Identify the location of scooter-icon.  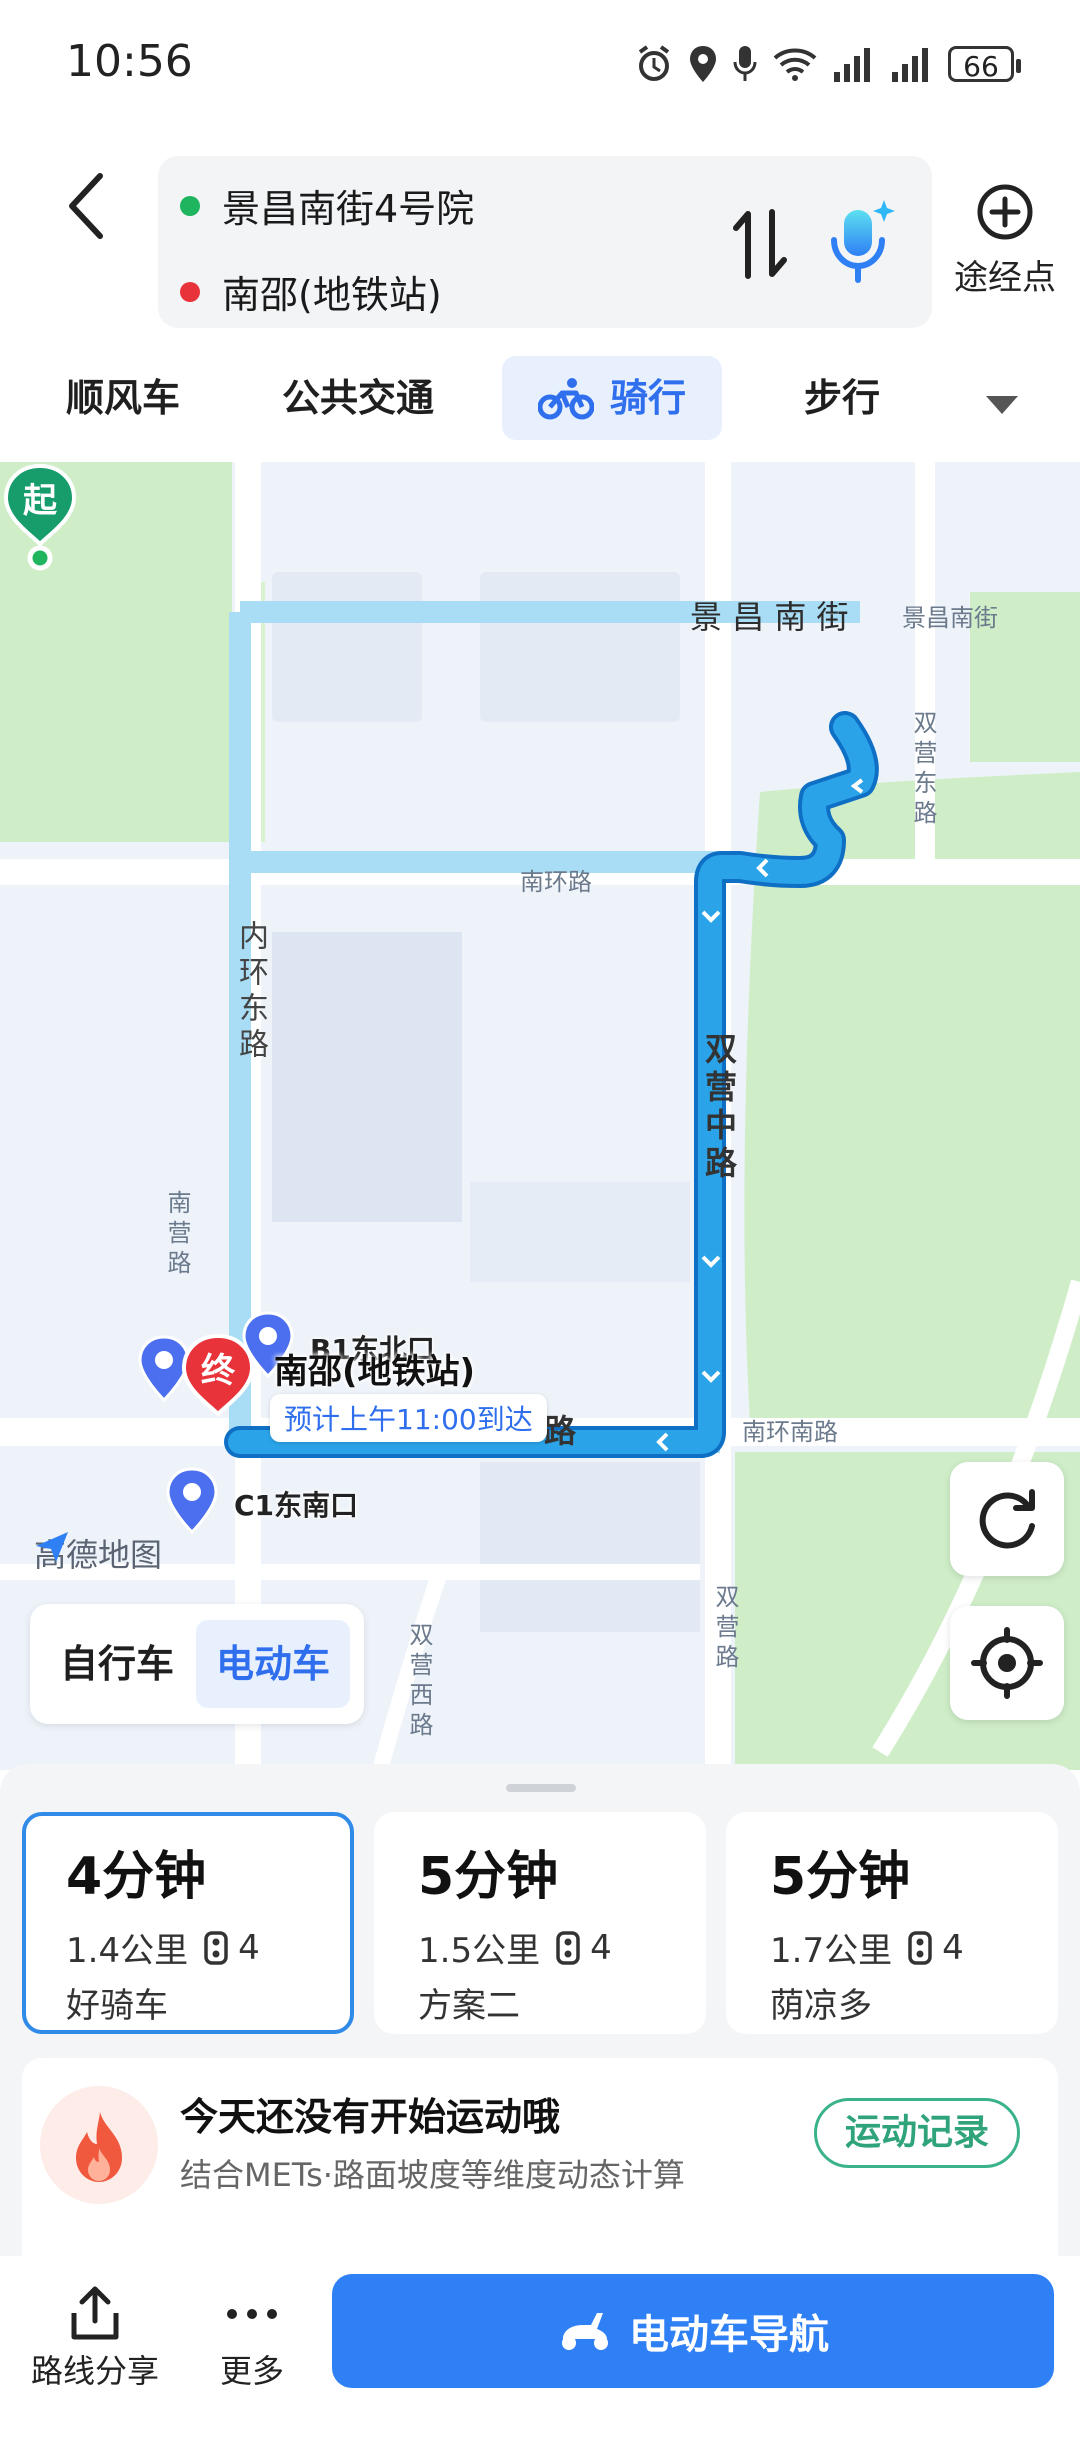
(585, 2331).